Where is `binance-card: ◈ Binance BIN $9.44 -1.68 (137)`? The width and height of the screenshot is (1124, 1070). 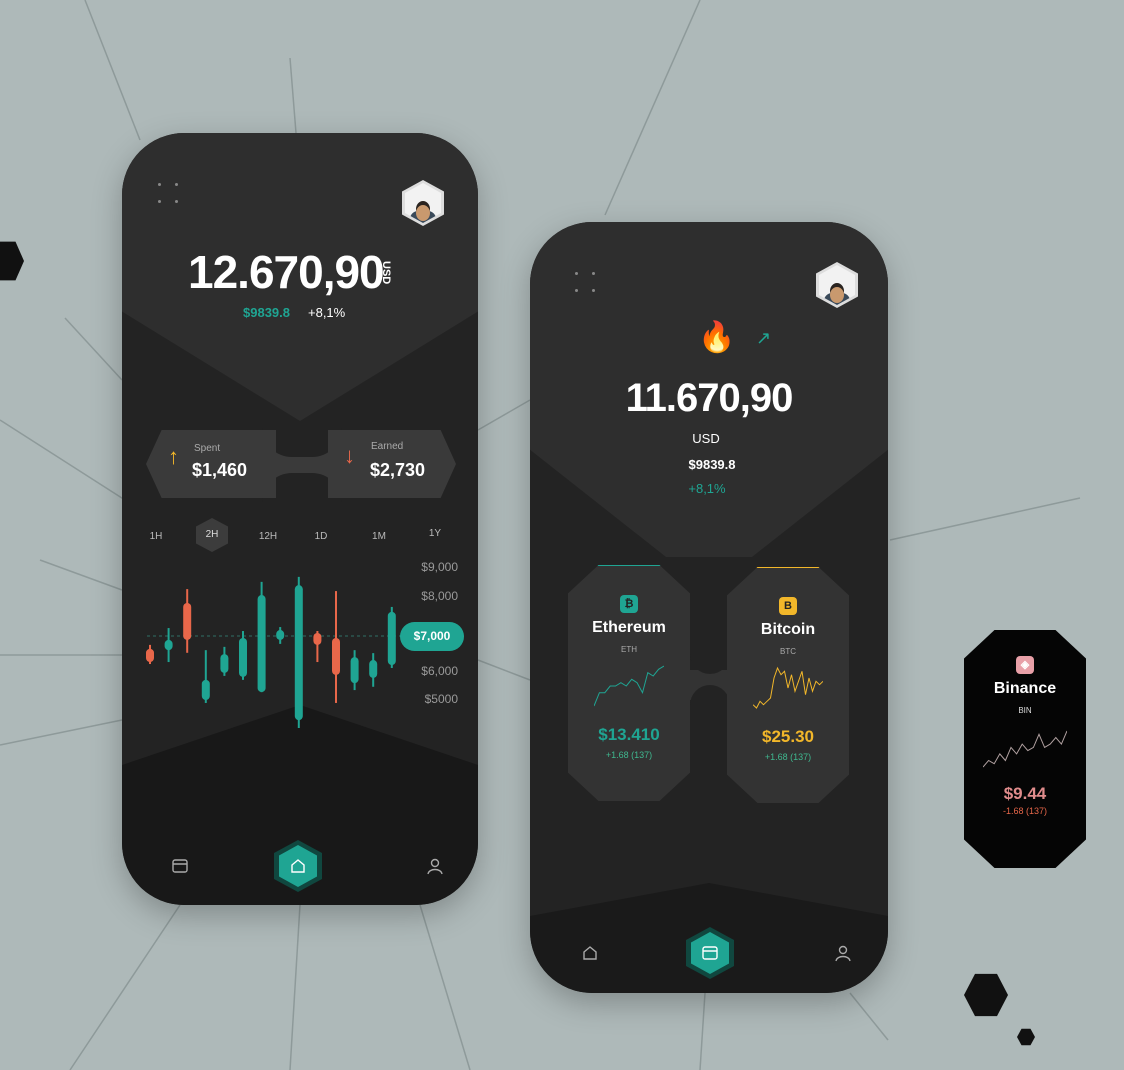
binance-card: ◈ Binance BIN $9.44 -1.68 (137) is located at coordinates (1025, 749).